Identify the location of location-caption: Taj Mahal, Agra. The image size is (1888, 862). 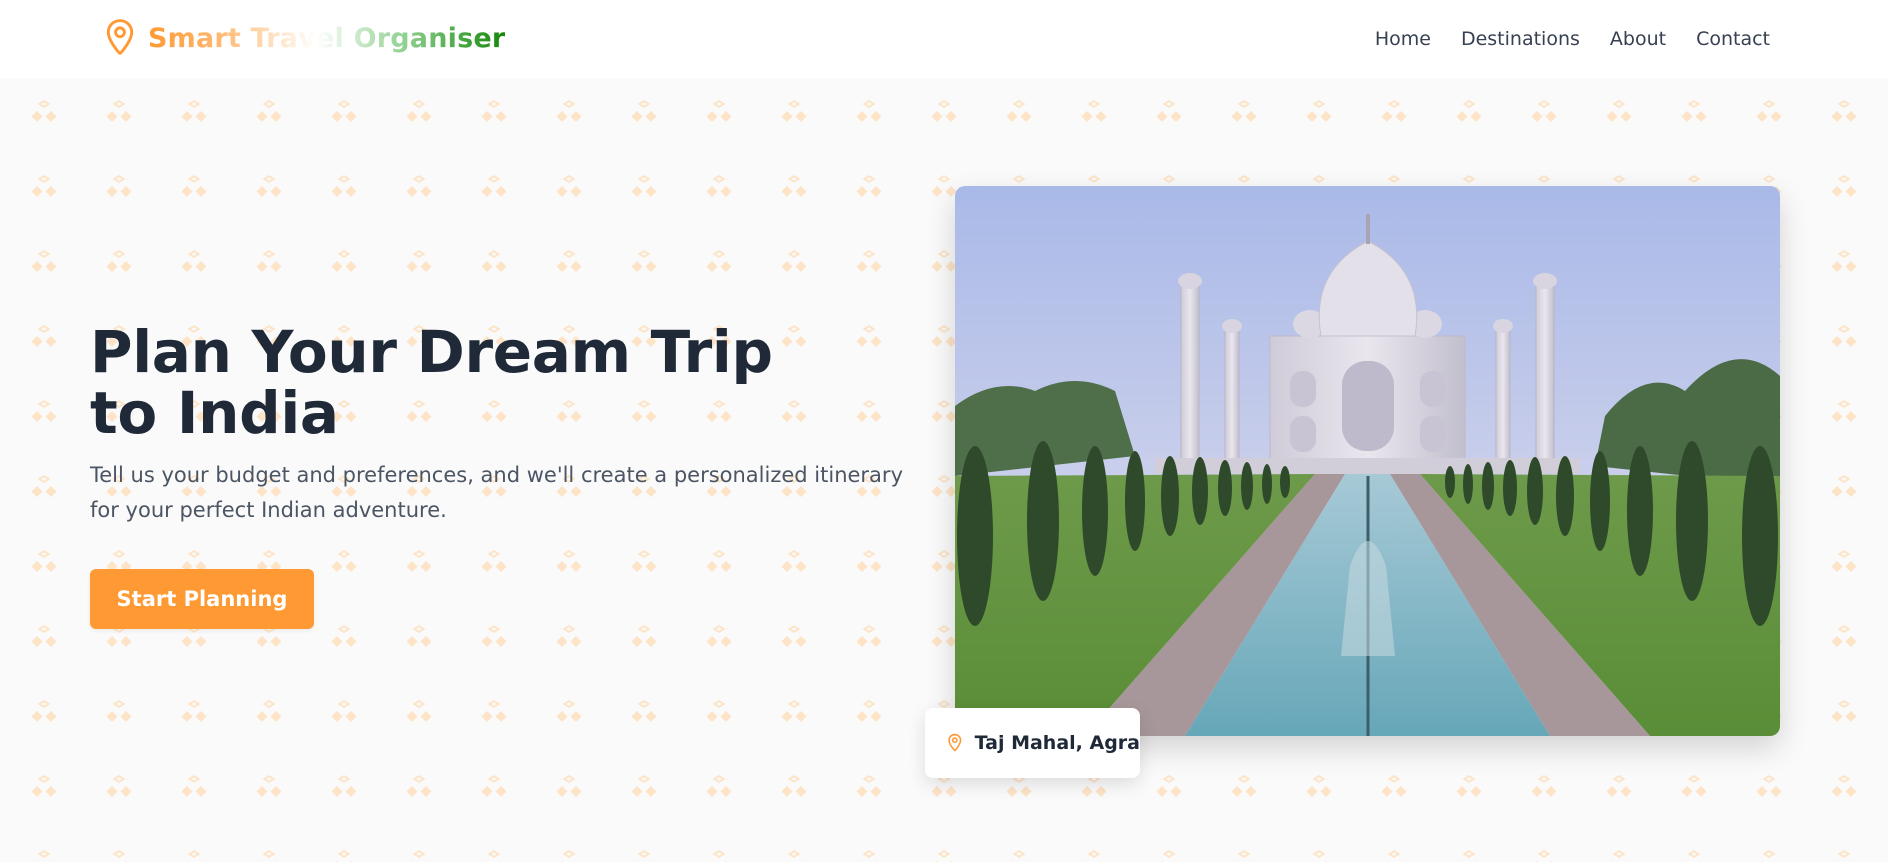
(1032, 743).